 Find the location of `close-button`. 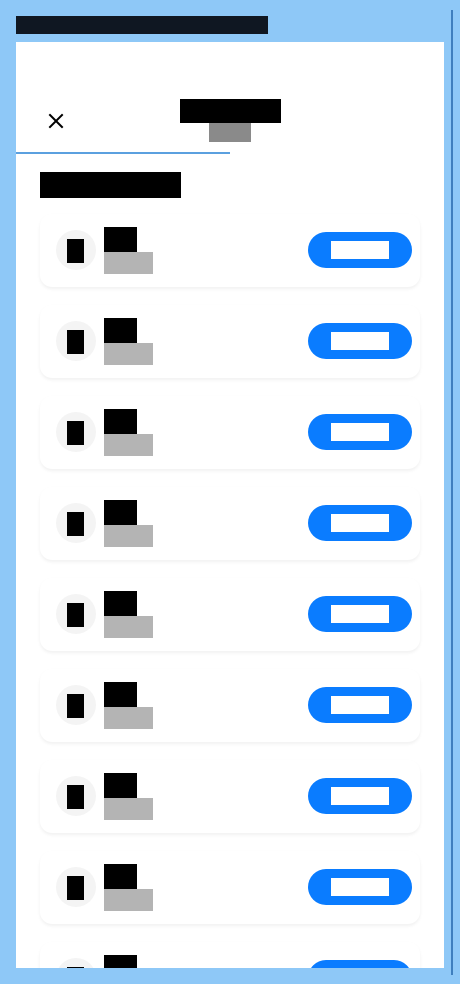

close-button is located at coordinates (56, 122).